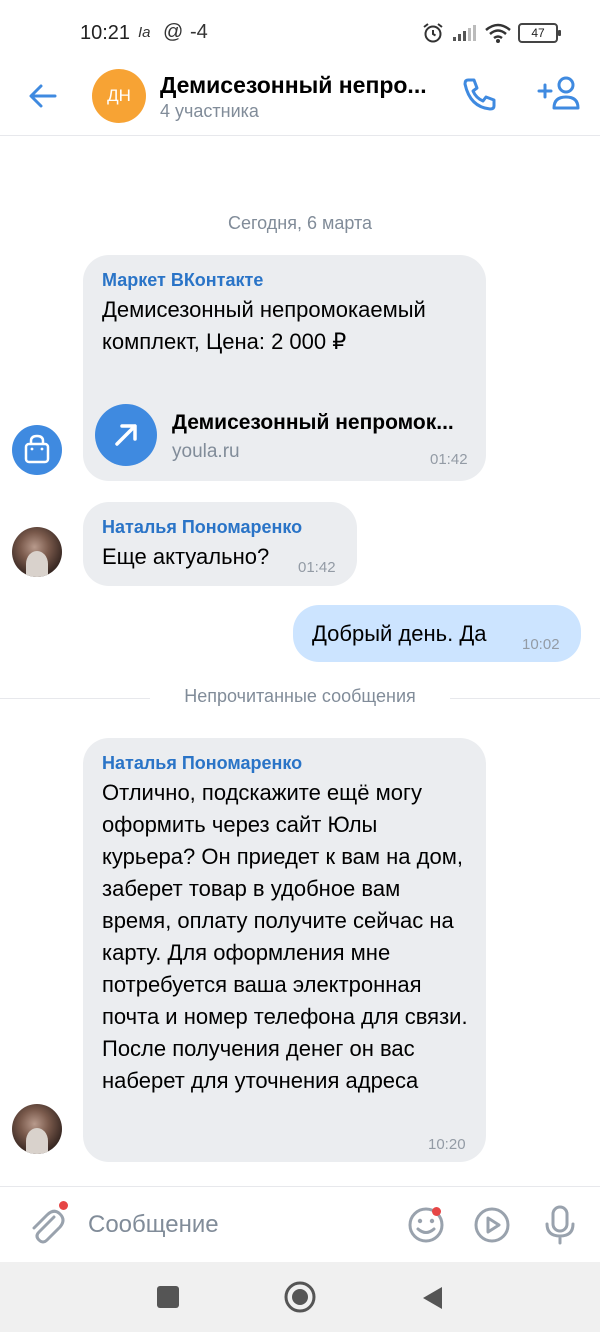 The width and height of the screenshot is (600, 1332). Describe the element at coordinates (300, 100) in the screenshot. I see `chat-header: ДН Демисезонный непро... 4 участника` at that location.